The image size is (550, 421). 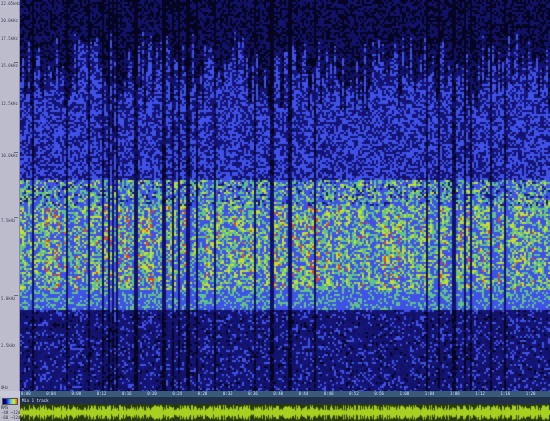 I want to click on gradient-legend-icon, so click(x=10, y=401).